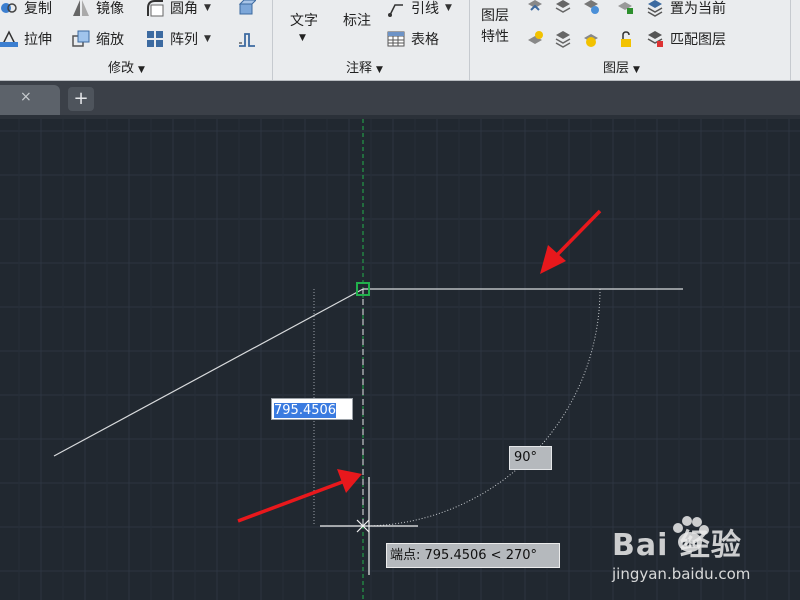 The width and height of the screenshot is (800, 600). Describe the element at coordinates (247, 39) in the screenshot. I see `offset-icon` at that location.